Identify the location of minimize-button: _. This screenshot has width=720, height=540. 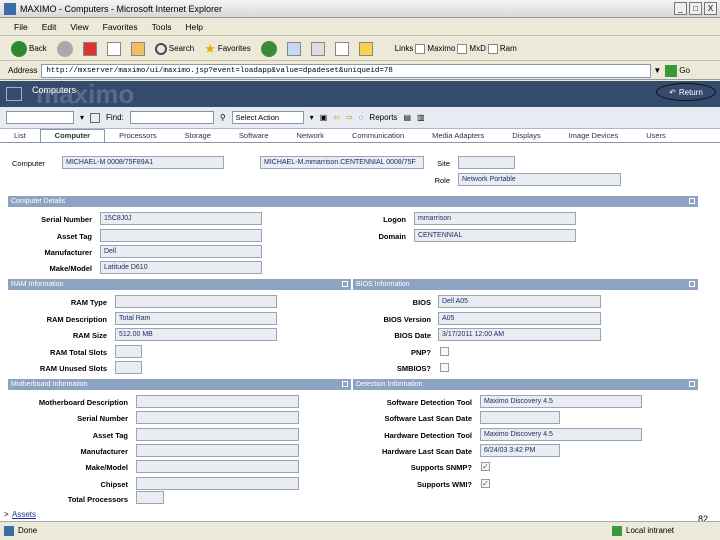
(680, 8).